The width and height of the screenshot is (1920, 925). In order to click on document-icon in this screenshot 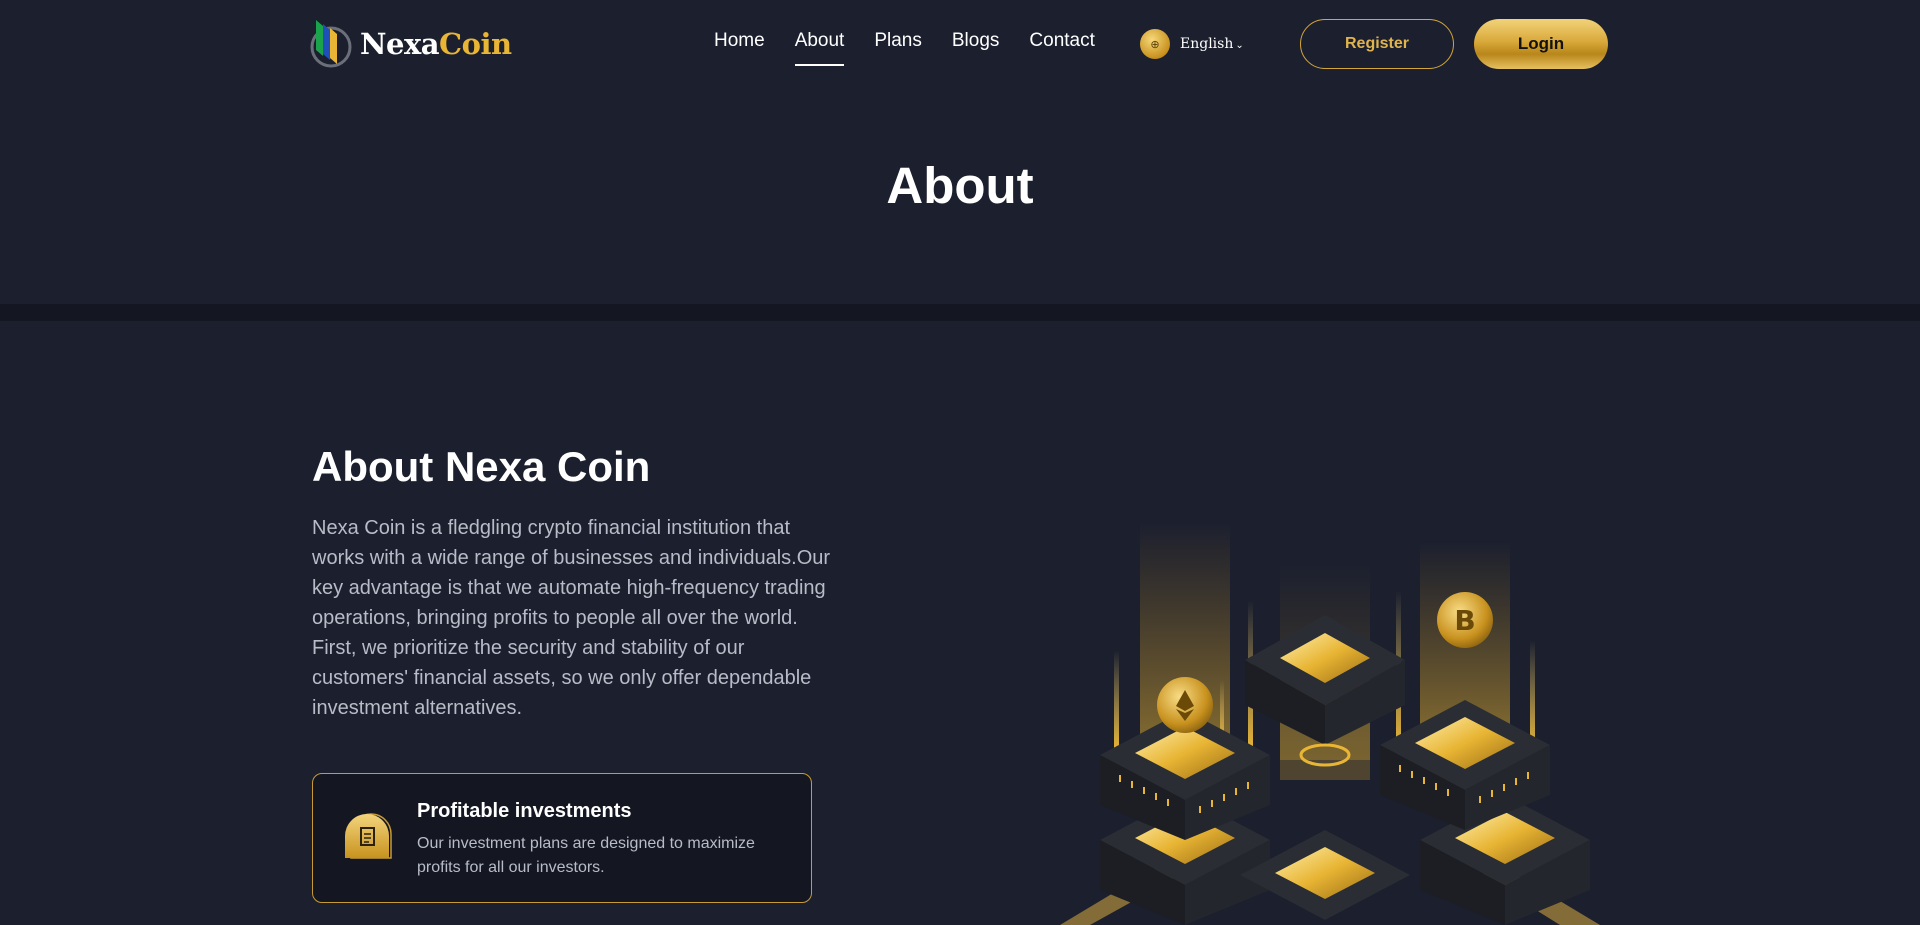, I will do `click(371, 836)`.